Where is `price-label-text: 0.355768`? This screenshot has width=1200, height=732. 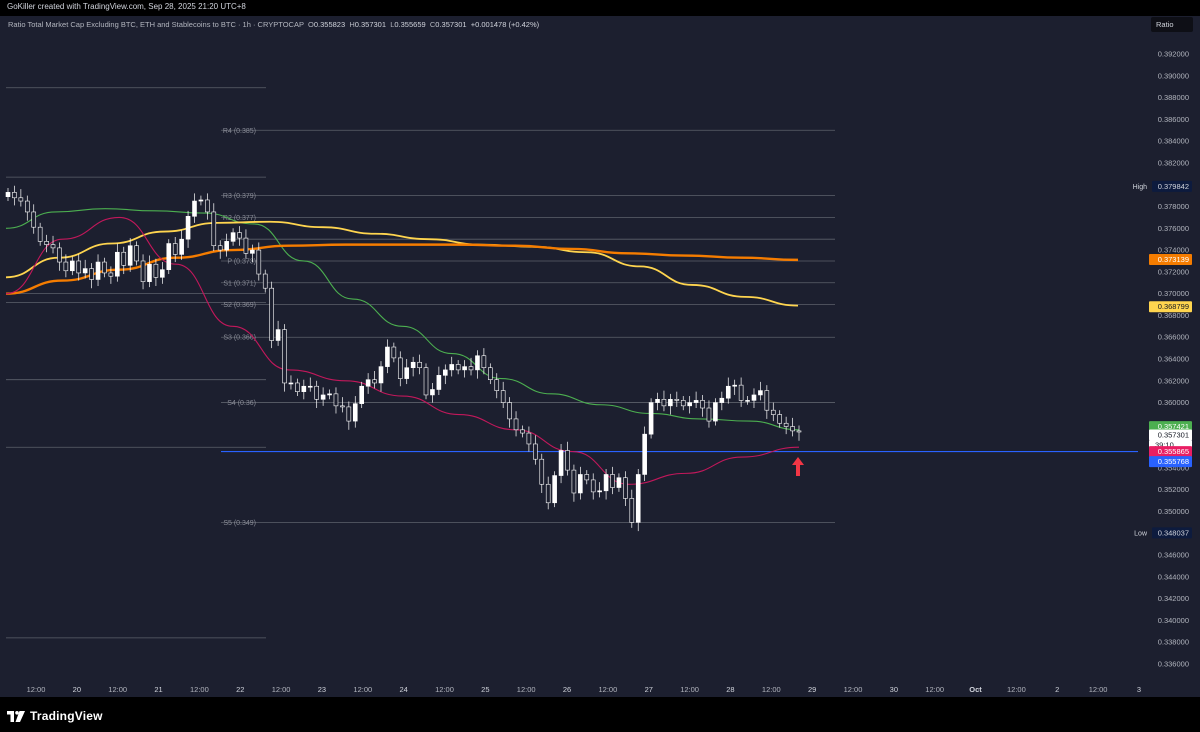
price-label-text: 0.355768 is located at coordinates (1173, 461).